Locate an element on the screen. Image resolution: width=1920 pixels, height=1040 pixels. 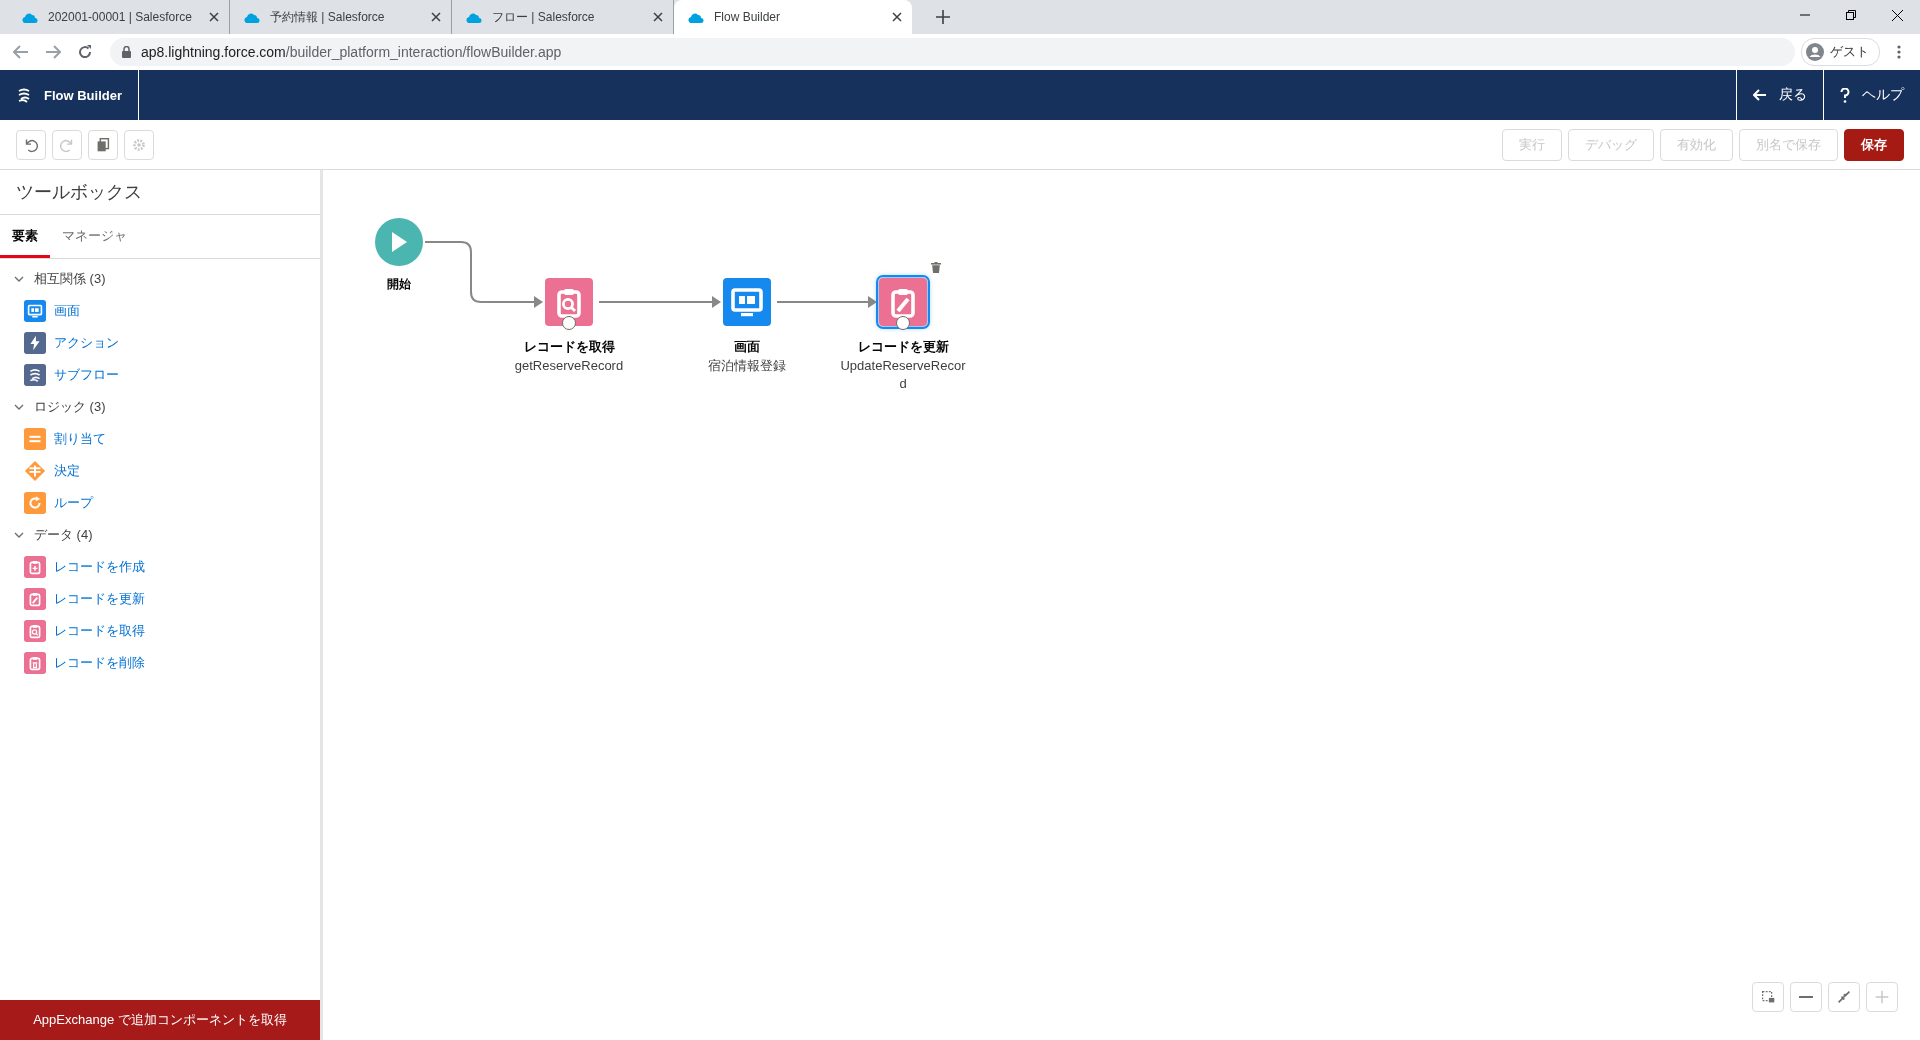
marquee-button is located at coordinates (1768, 997).